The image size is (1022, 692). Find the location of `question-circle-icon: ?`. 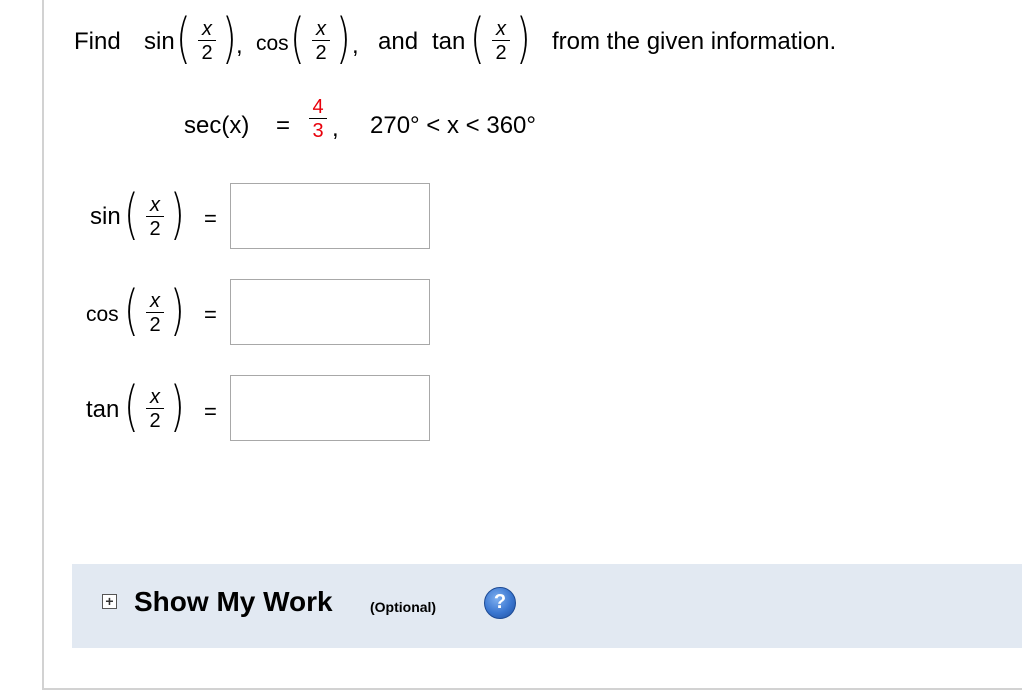

question-circle-icon: ? is located at coordinates (500, 603).